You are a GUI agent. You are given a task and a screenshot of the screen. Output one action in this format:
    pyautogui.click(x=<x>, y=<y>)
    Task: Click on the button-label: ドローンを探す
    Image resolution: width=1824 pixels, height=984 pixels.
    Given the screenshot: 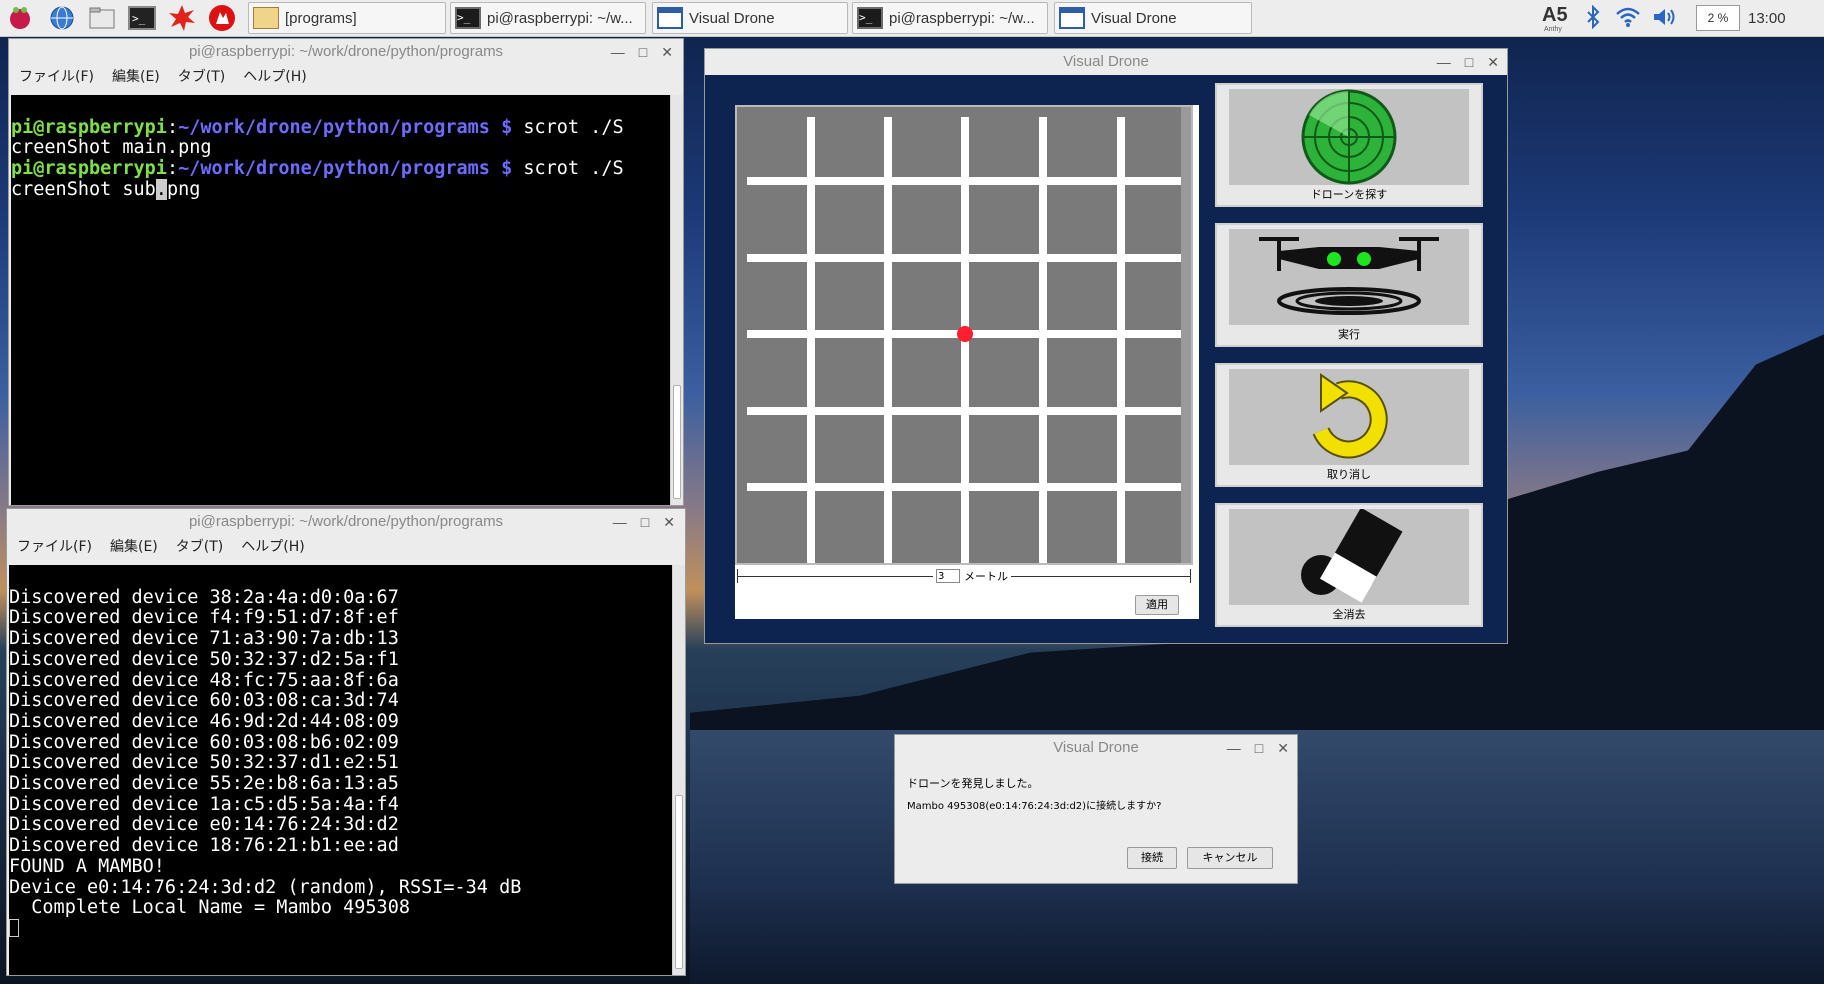 What is the action you would take?
    pyautogui.click(x=1349, y=194)
    